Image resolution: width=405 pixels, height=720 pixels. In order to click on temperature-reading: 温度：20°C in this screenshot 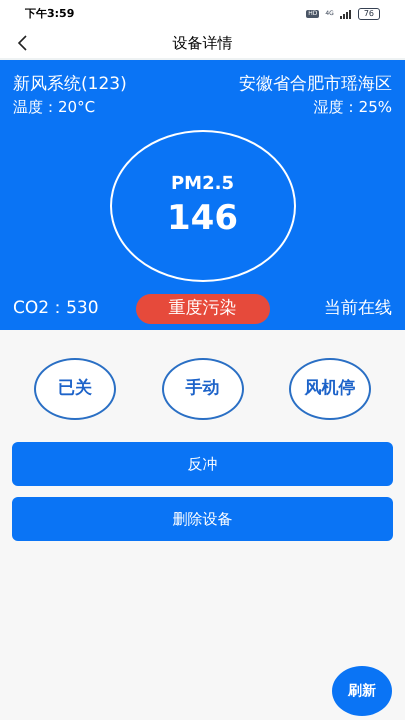, I will do `click(54, 107)`.